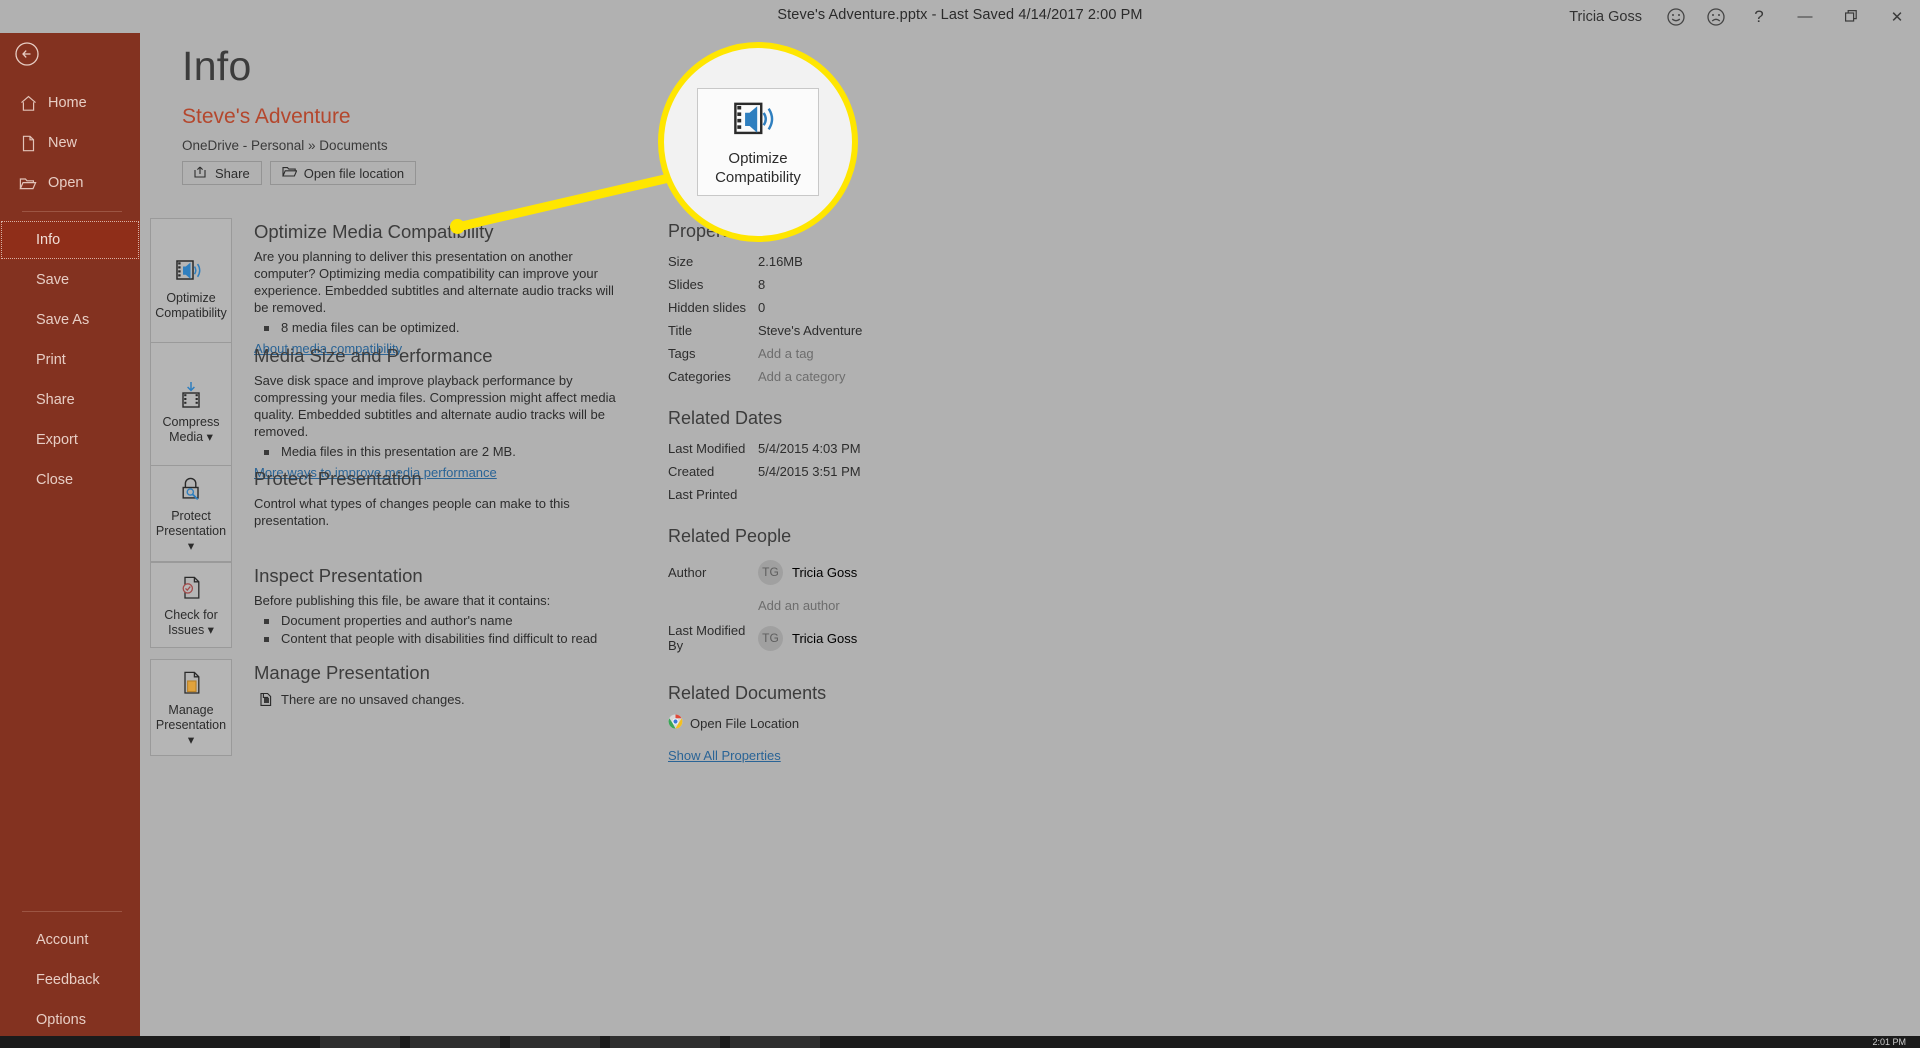  I want to click on property-row-categories: Categories Add a category, so click(878, 376).